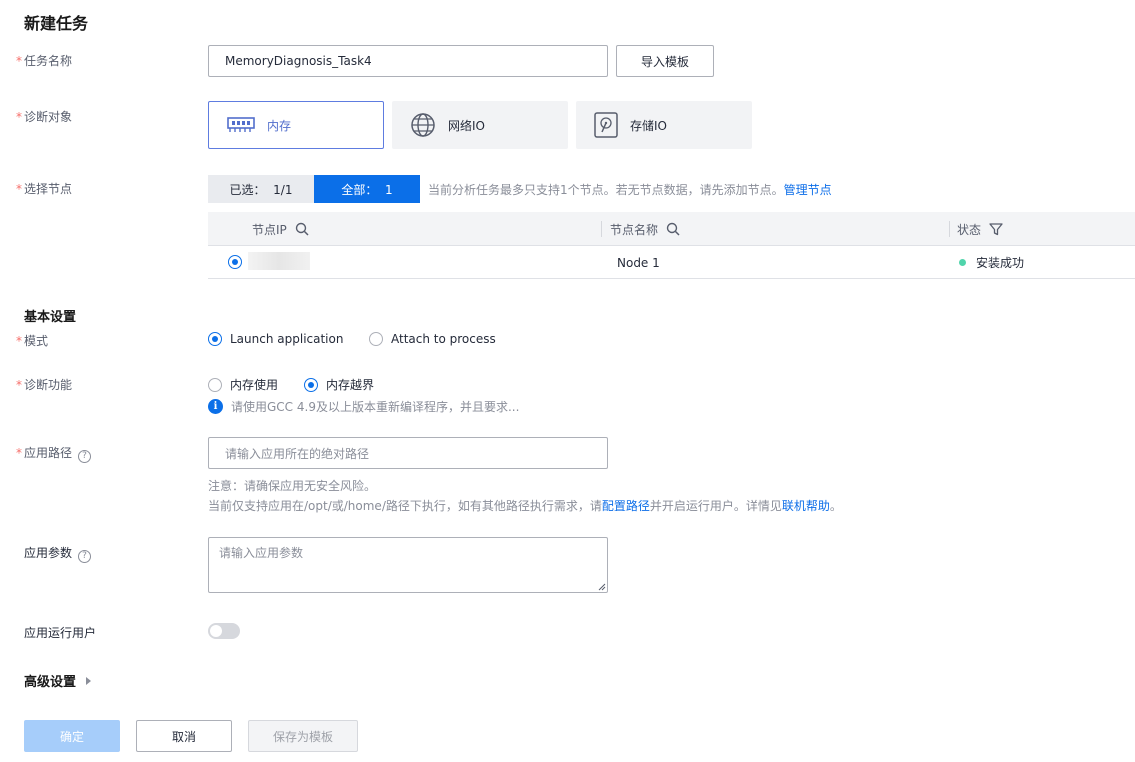 The height and width of the screenshot is (762, 1135). Describe the element at coordinates (645, 229) in the screenshot. I see `col-node-name: 节点名称` at that location.